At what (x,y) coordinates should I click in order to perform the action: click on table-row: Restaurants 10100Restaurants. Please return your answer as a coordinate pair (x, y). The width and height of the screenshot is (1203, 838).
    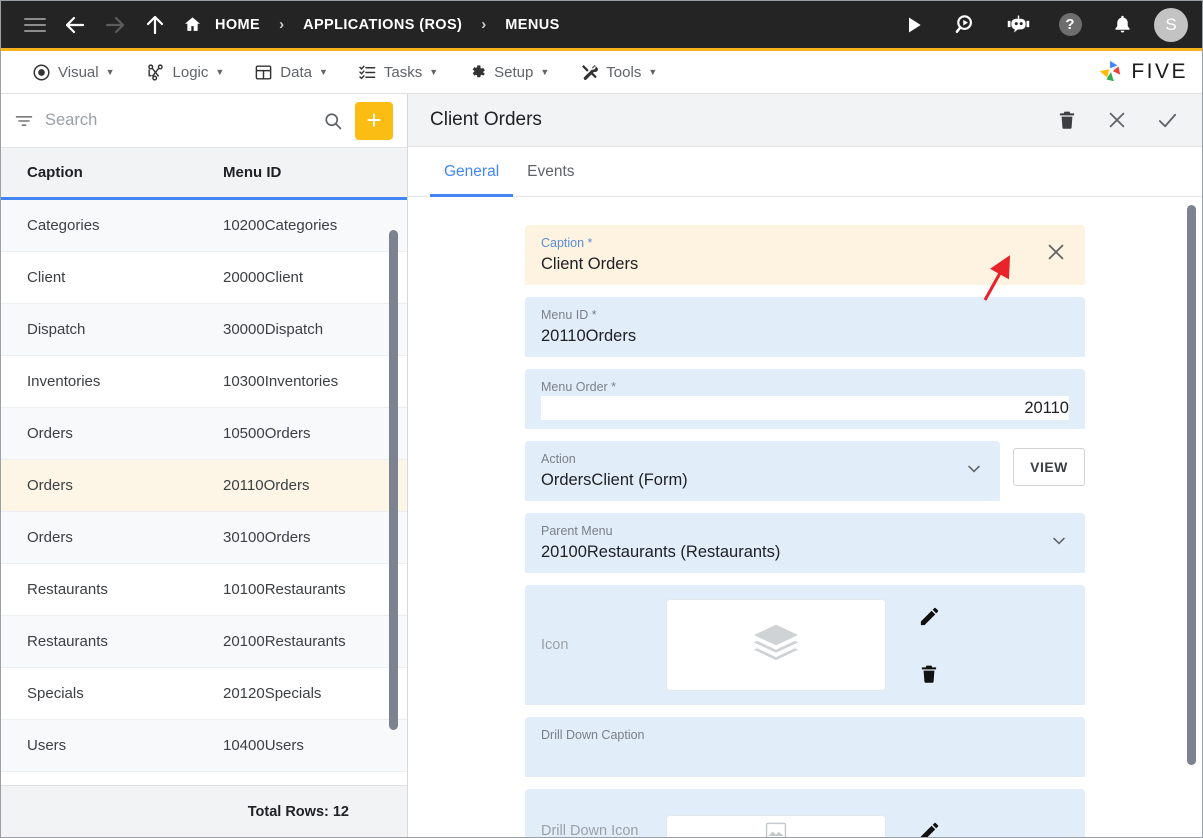
    Looking at the image, I should click on (204, 590).